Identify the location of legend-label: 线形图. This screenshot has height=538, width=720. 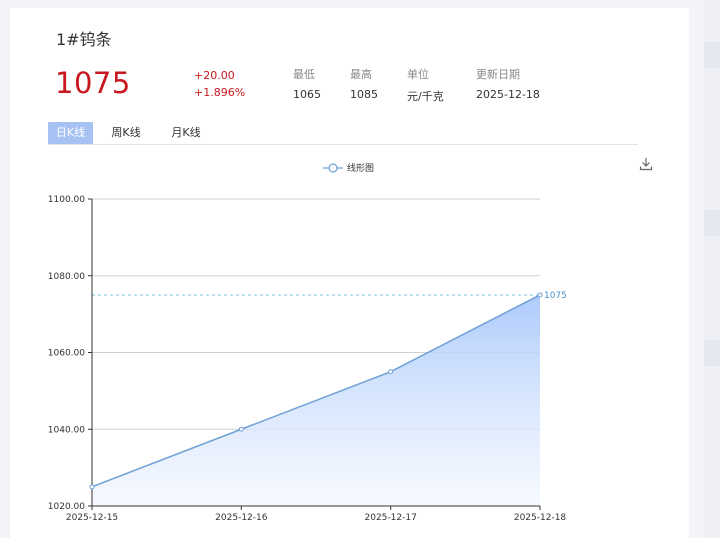
(360, 168).